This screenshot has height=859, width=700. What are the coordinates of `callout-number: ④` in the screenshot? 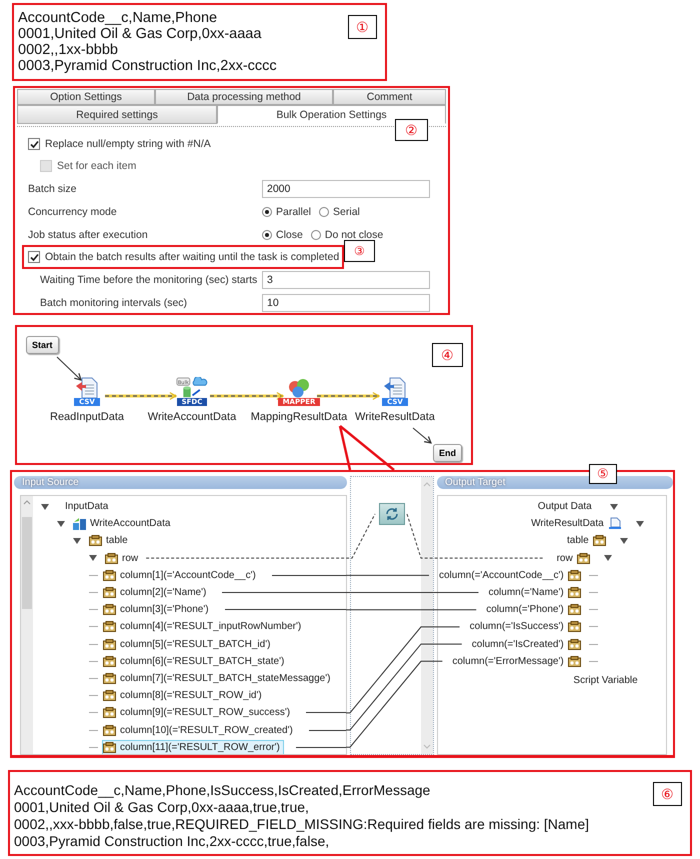 It's located at (447, 355).